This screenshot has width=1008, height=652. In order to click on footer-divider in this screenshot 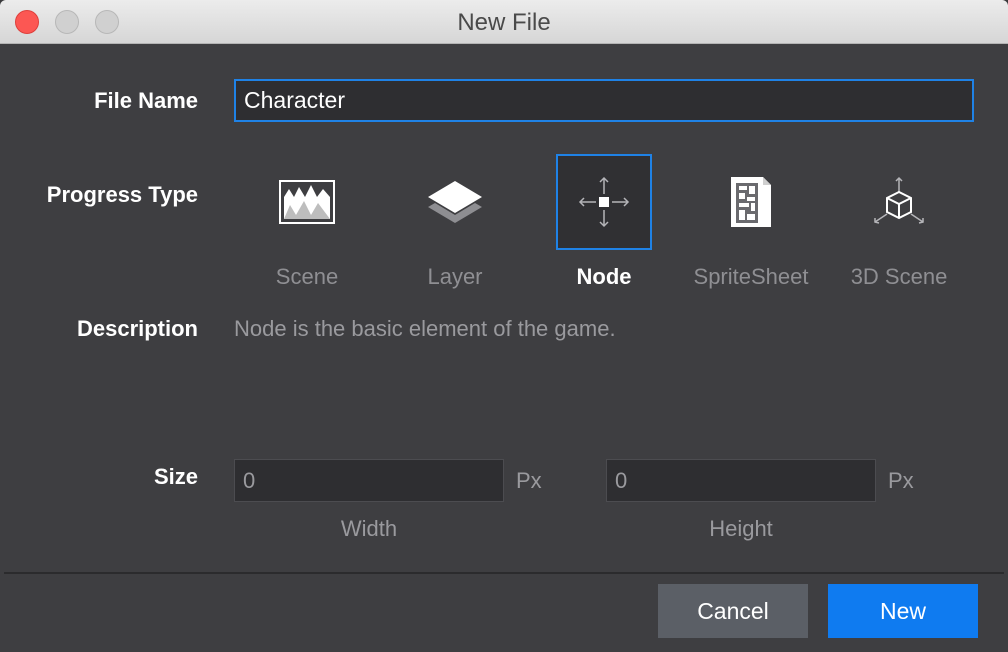, I will do `click(504, 573)`.